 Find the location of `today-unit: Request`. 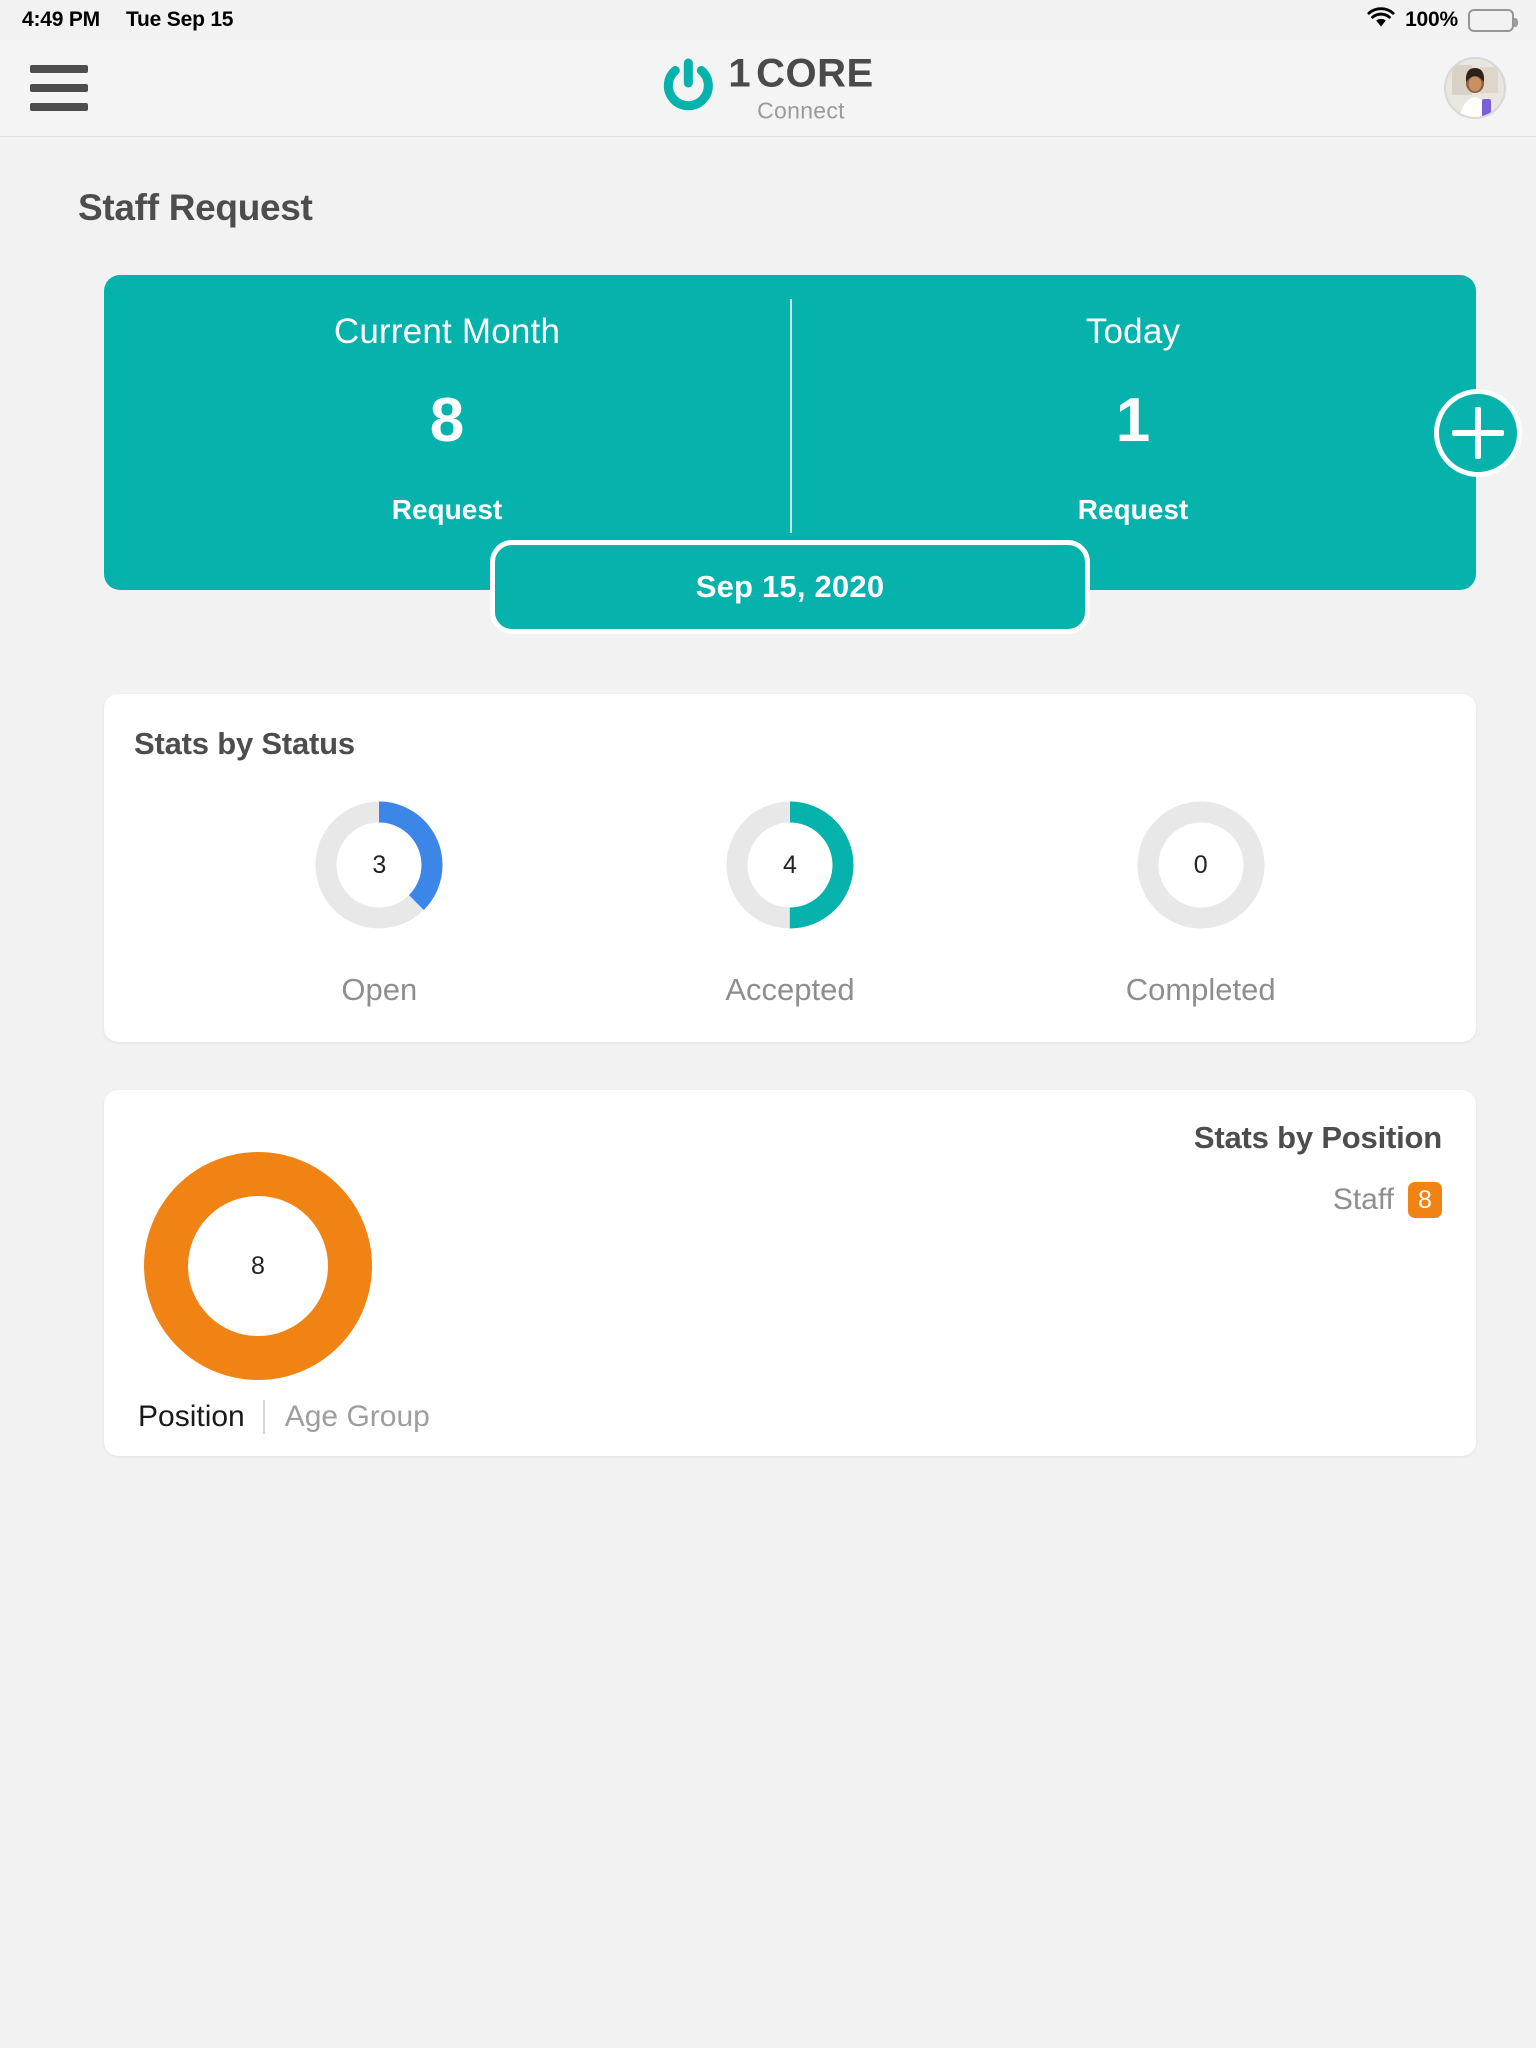

today-unit: Request is located at coordinates (1133, 509).